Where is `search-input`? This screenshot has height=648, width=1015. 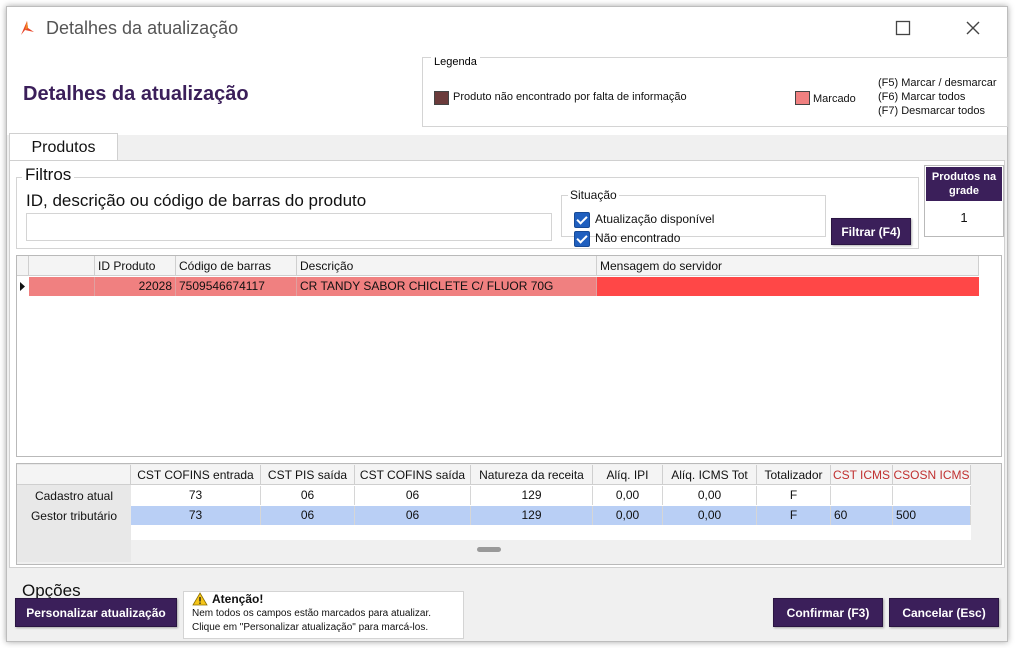 search-input is located at coordinates (289, 227).